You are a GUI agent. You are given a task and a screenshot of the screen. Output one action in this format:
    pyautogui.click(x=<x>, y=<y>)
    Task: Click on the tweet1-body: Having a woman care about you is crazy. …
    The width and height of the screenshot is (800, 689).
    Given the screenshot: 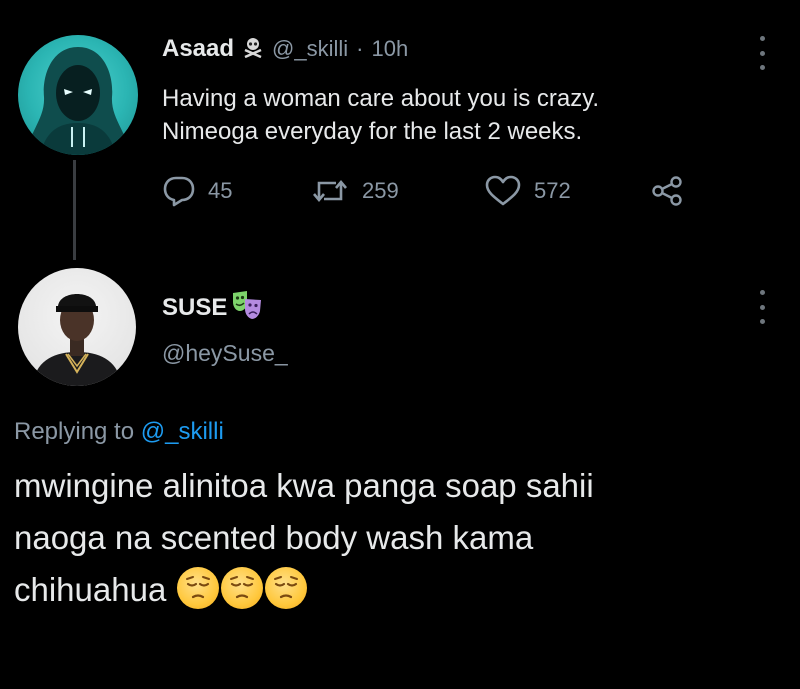 What is the action you would take?
    pyautogui.click(x=457, y=115)
    